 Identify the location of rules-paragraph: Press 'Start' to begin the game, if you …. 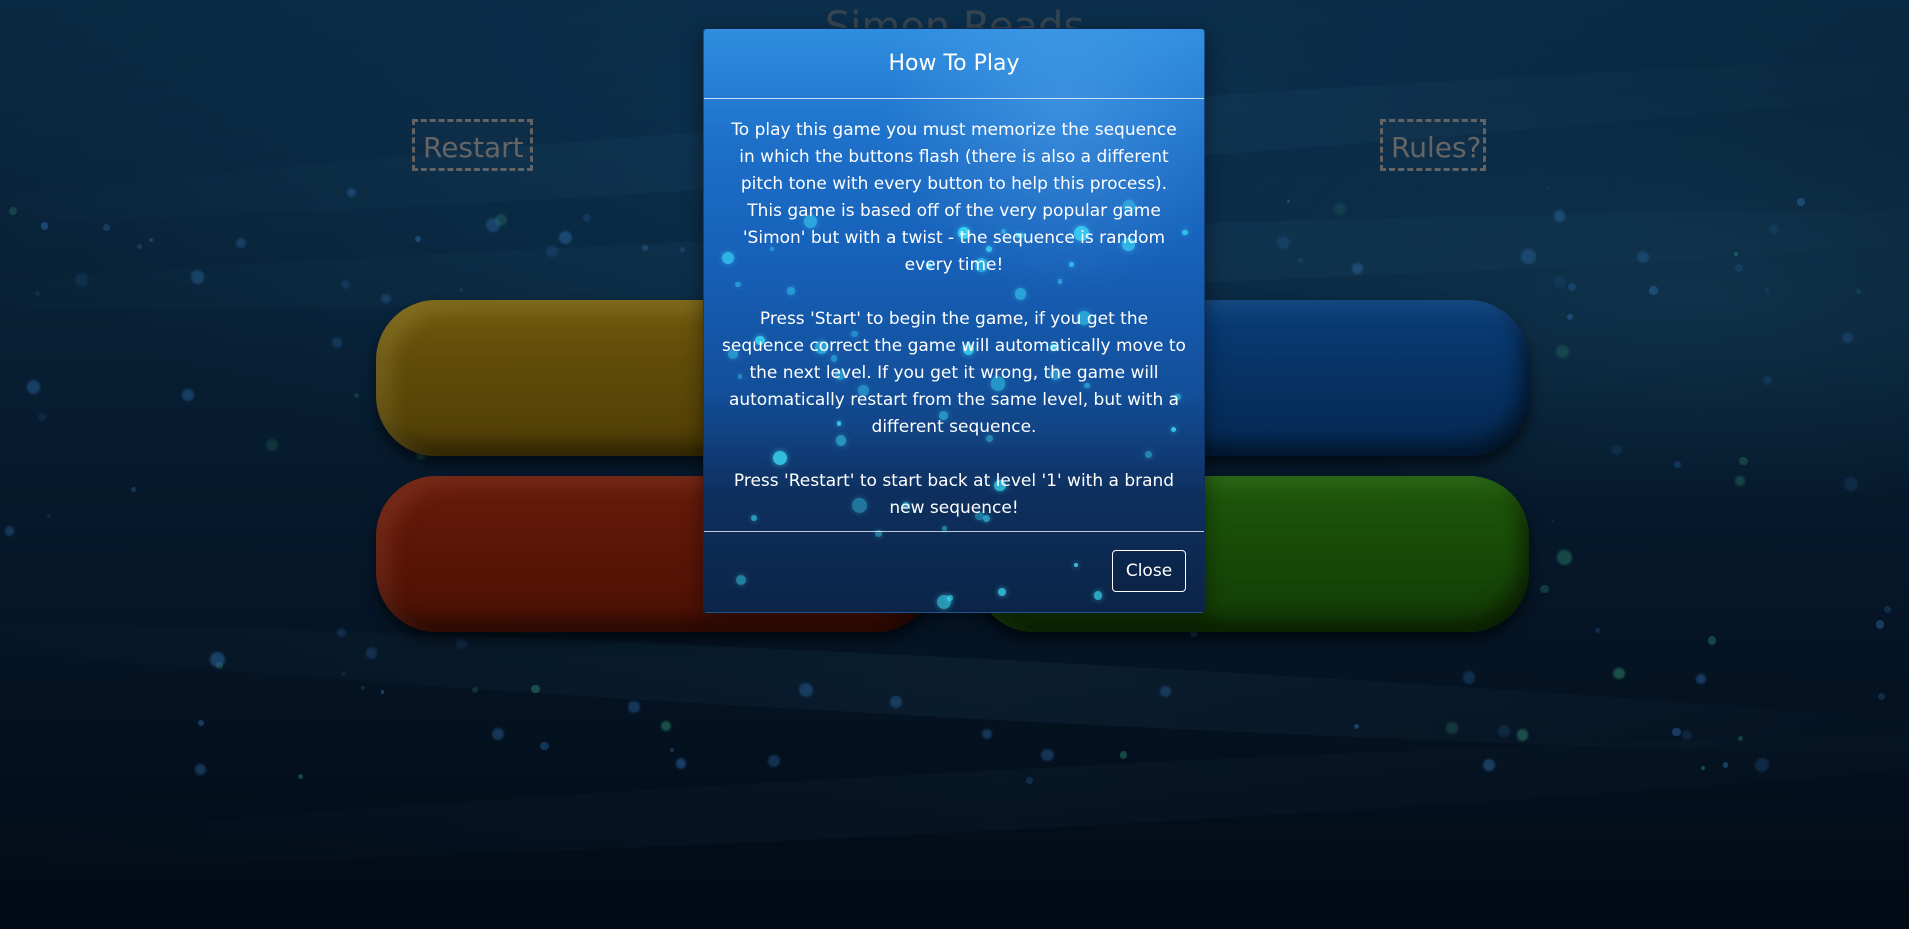
(954, 373).